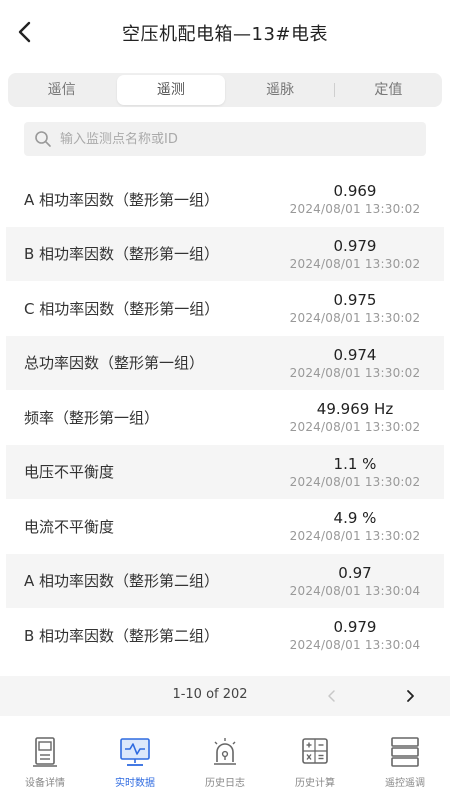  Describe the element at coordinates (388, 90) in the screenshot. I see `tab-dingzhi: 定值` at that location.